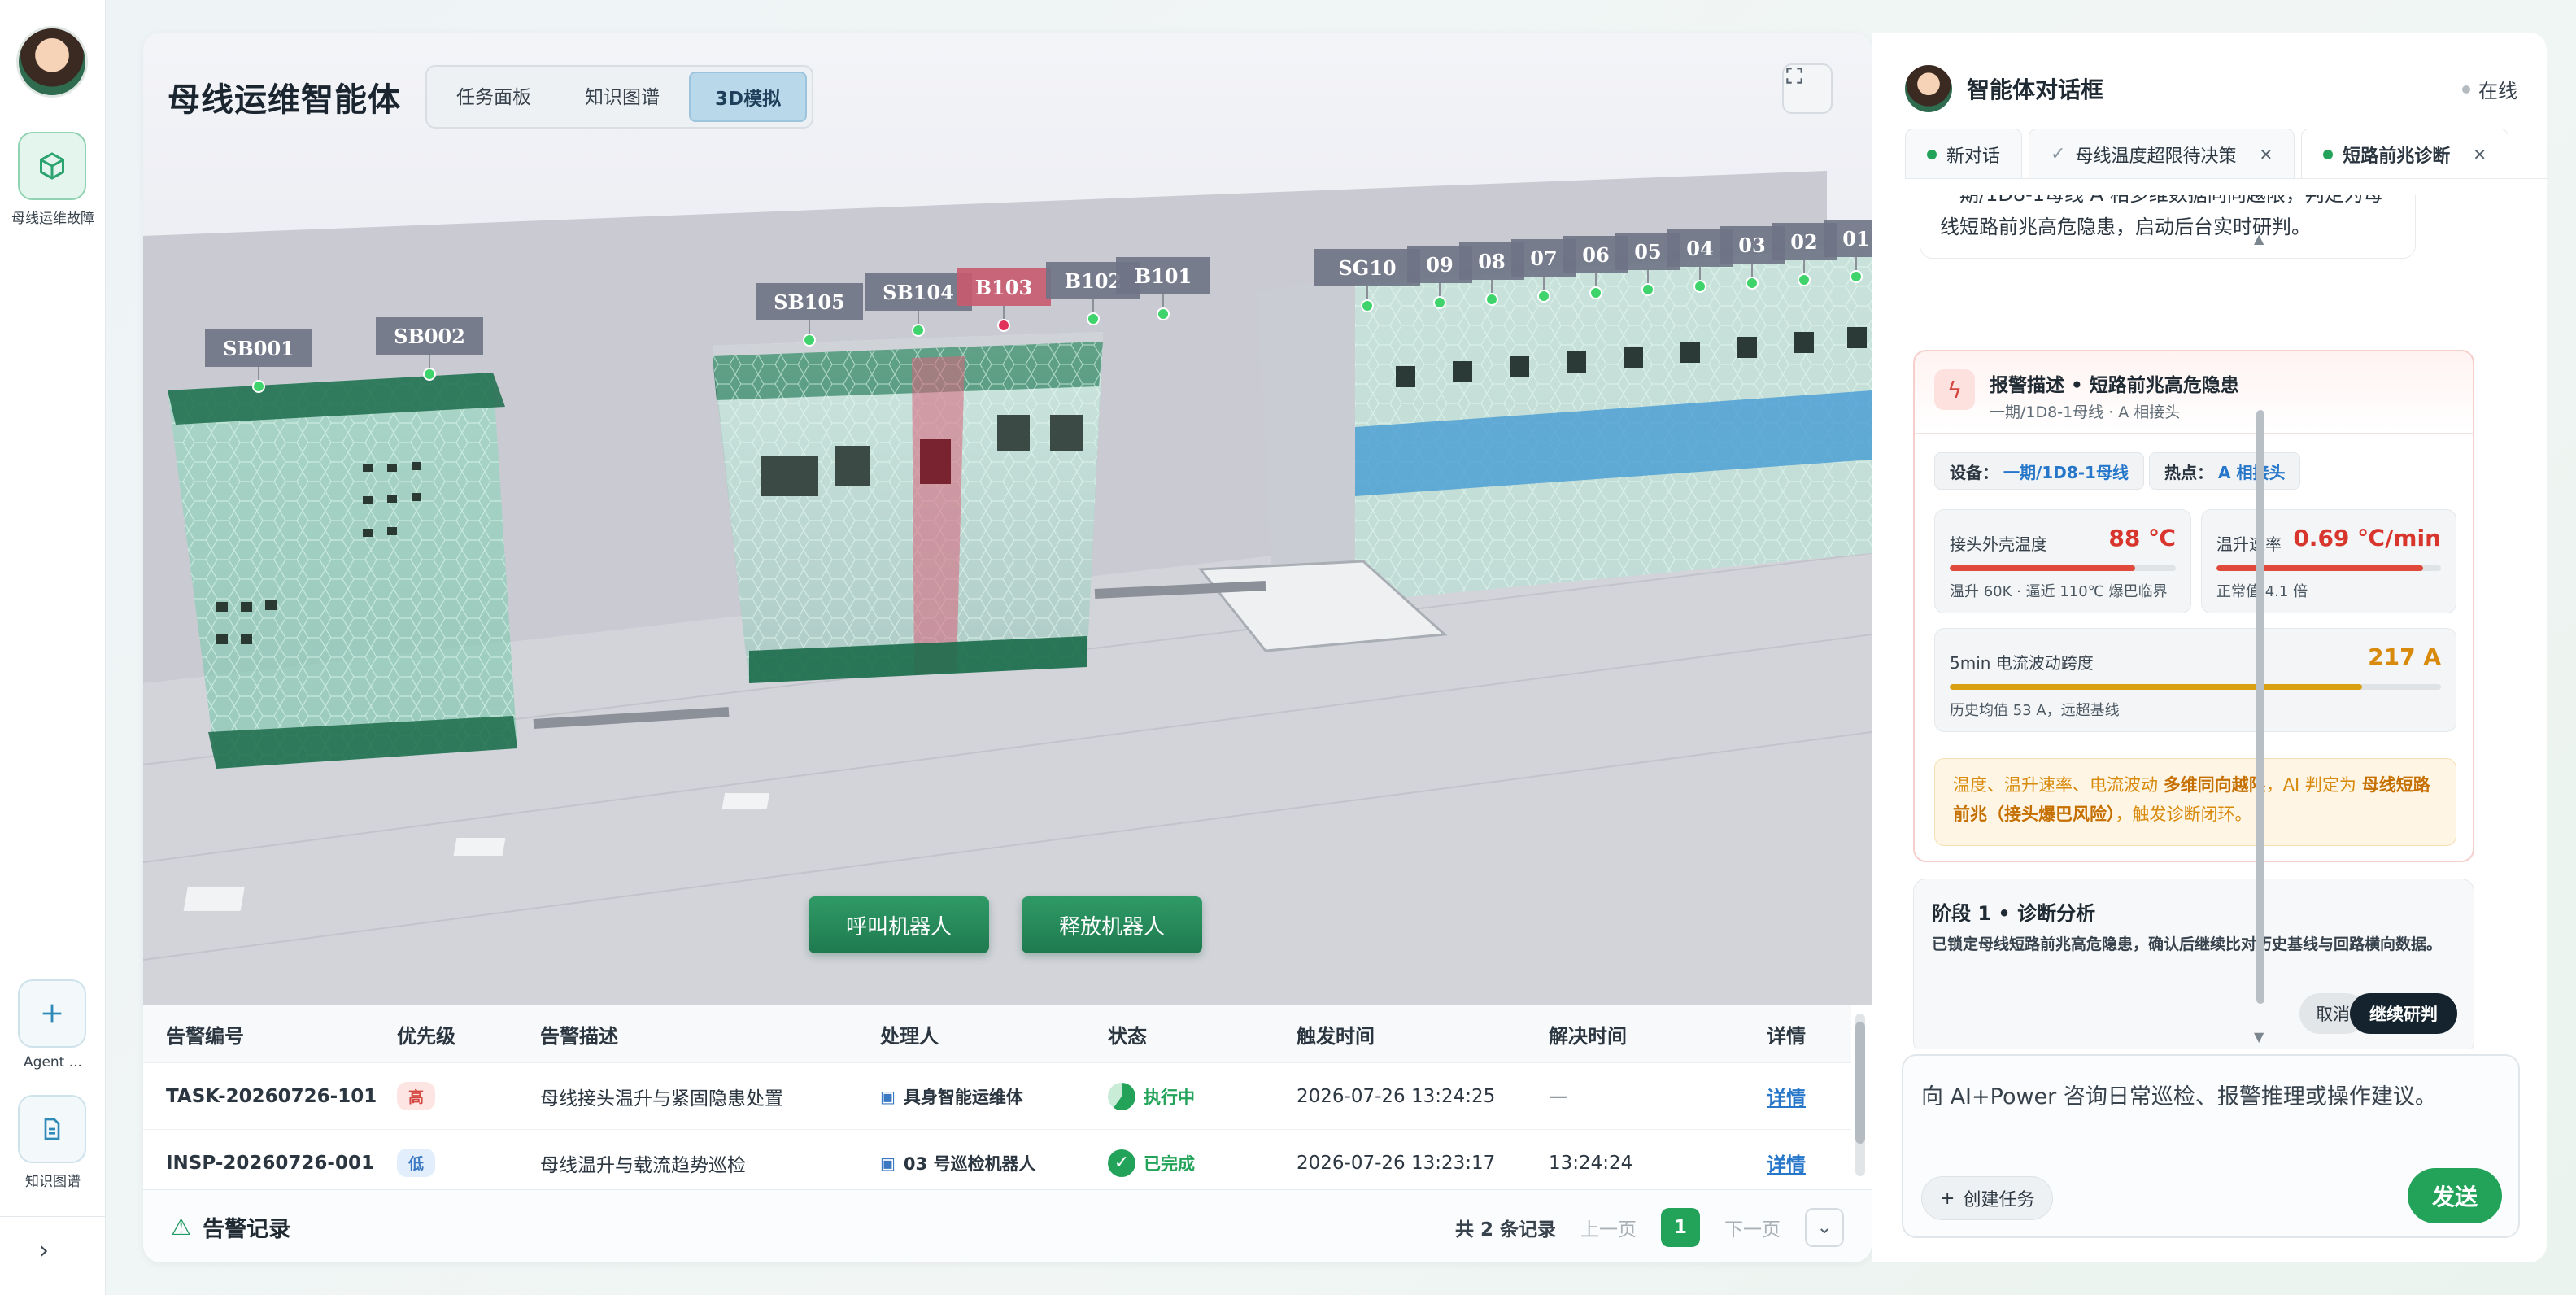 This screenshot has height=1295, width=2576. Describe the element at coordinates (52, 1013) in the screenshot. I see `plus-icon` at that location.